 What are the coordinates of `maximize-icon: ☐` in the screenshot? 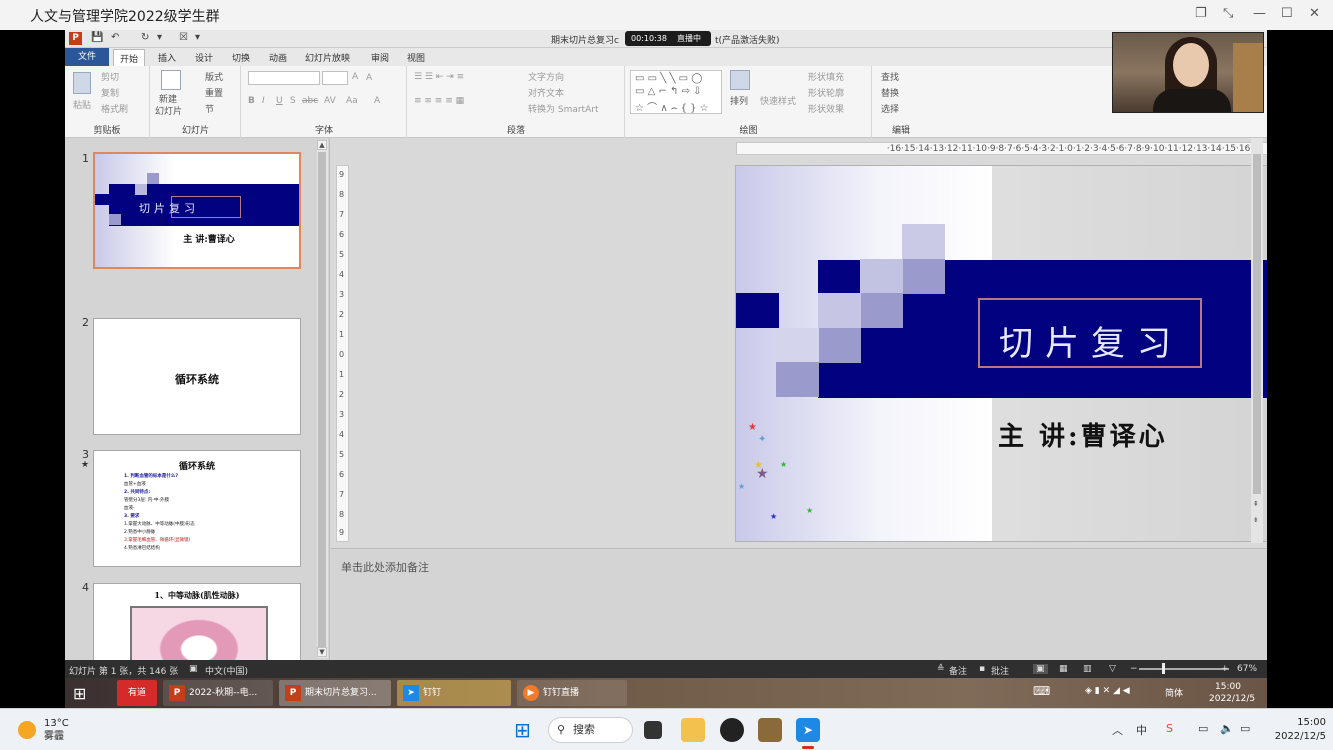 It's located at (1287, 13).